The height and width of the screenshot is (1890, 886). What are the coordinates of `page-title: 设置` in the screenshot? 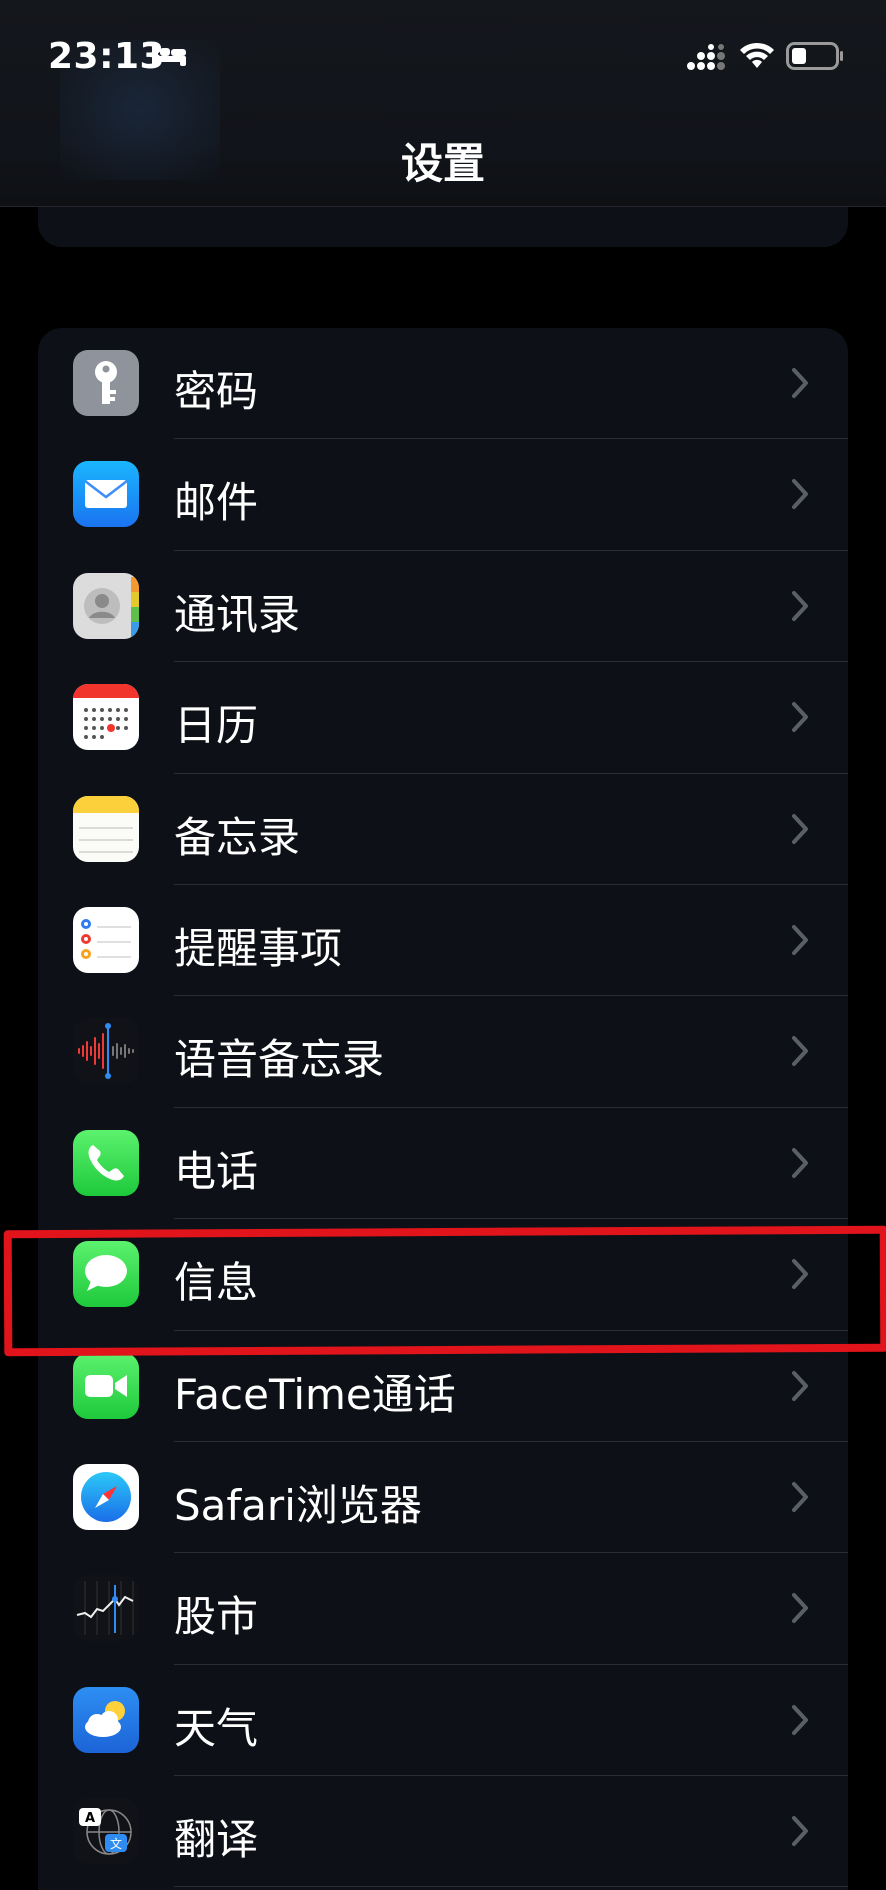 It's located at (442, 163).